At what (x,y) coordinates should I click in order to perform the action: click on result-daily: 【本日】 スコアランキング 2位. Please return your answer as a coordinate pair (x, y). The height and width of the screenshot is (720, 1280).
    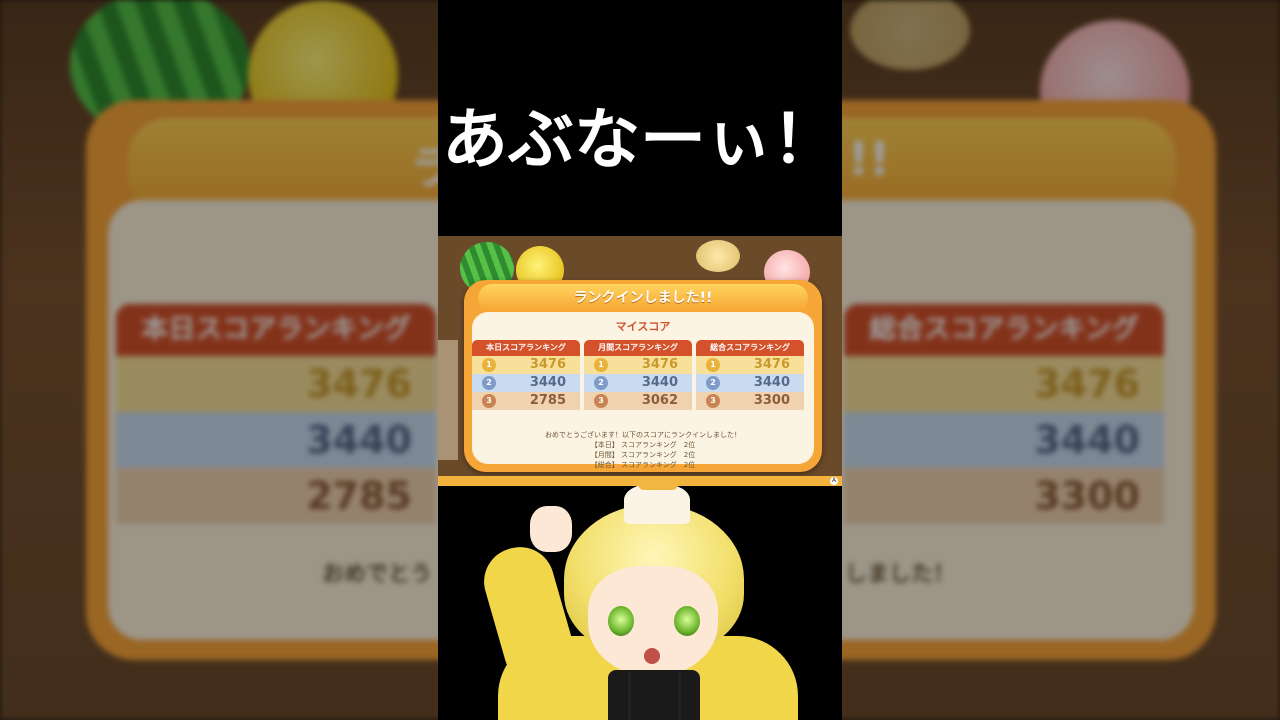
    Looking at the image, I should click on (643, 445).